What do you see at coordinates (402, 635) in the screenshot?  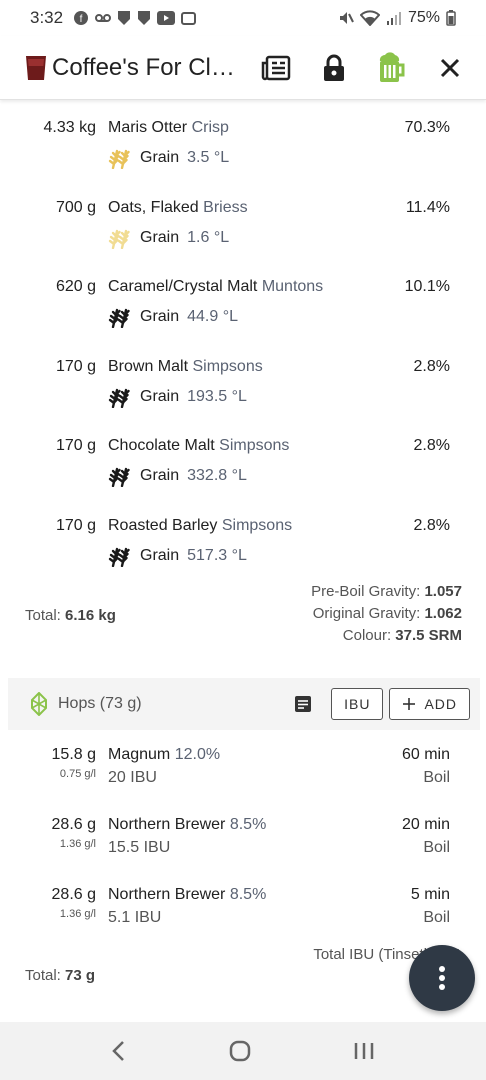 I see `colour: Colour: 37.5 SRM` at bounding box center [402, 635].